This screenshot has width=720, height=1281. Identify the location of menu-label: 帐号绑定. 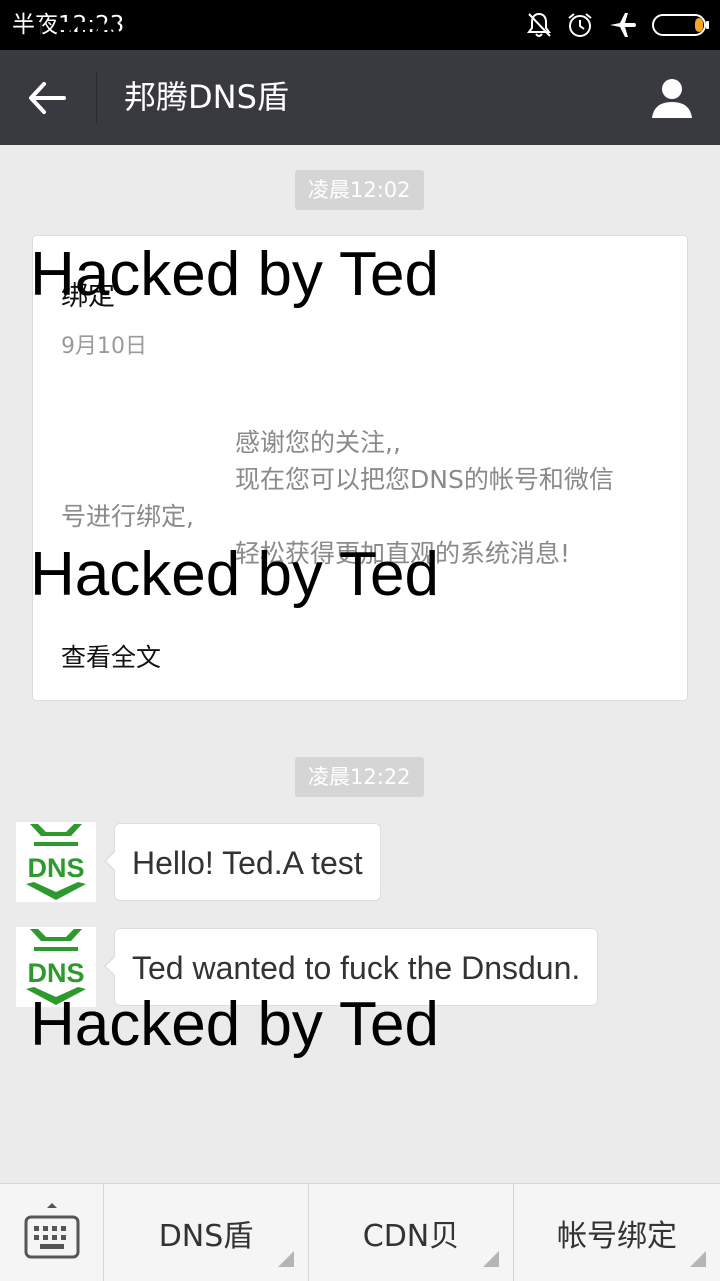
(617, 1236).